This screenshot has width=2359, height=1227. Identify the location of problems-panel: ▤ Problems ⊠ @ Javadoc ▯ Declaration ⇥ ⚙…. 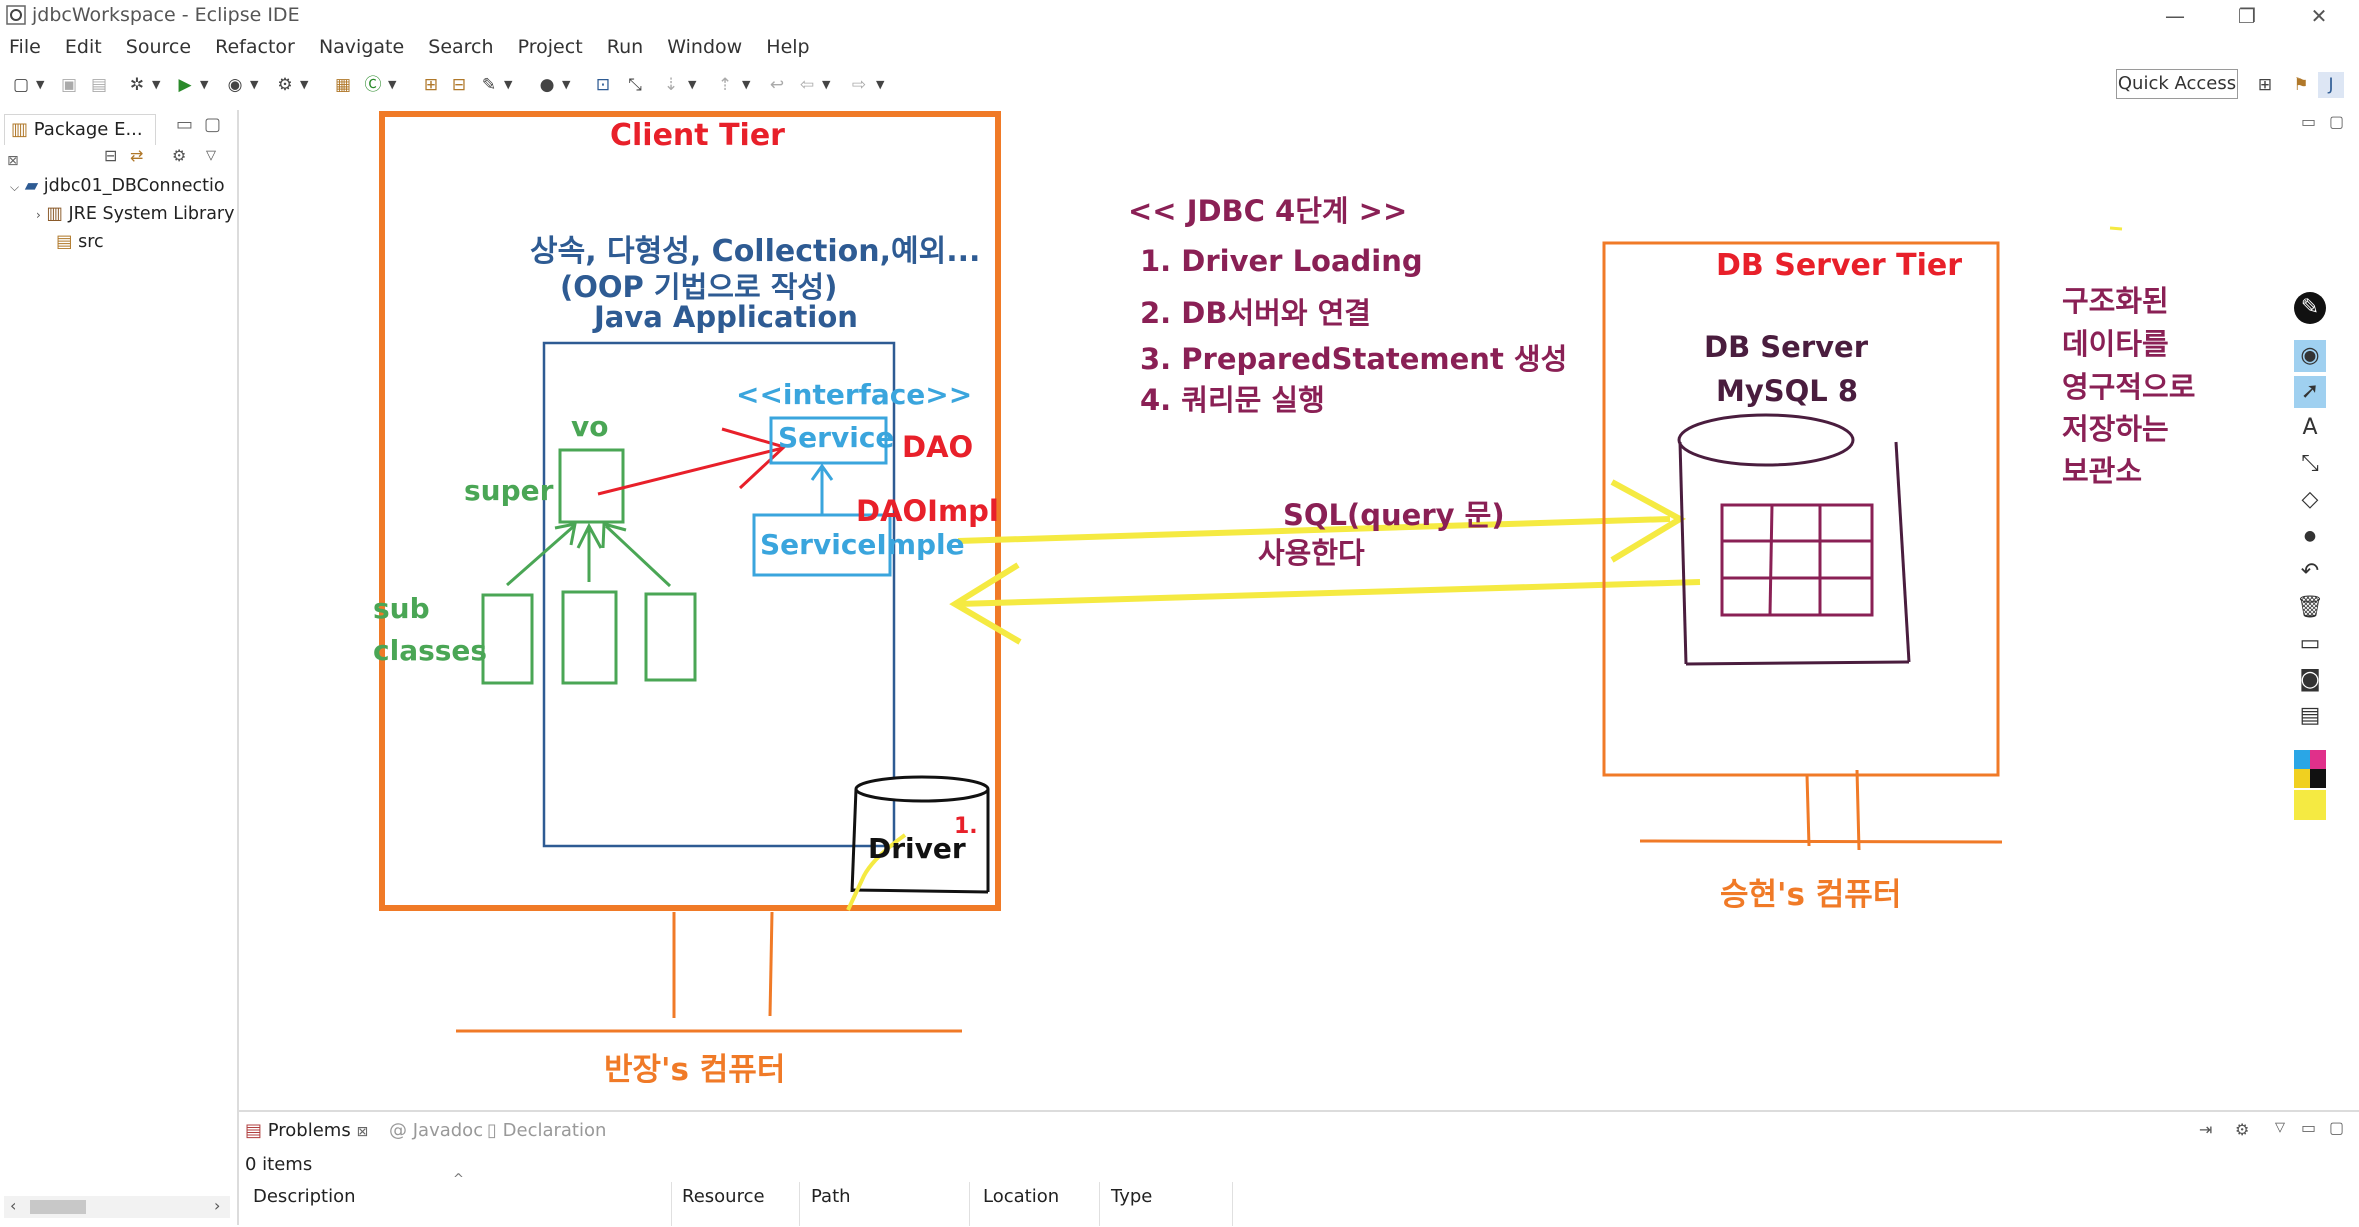
(1299, 1168).